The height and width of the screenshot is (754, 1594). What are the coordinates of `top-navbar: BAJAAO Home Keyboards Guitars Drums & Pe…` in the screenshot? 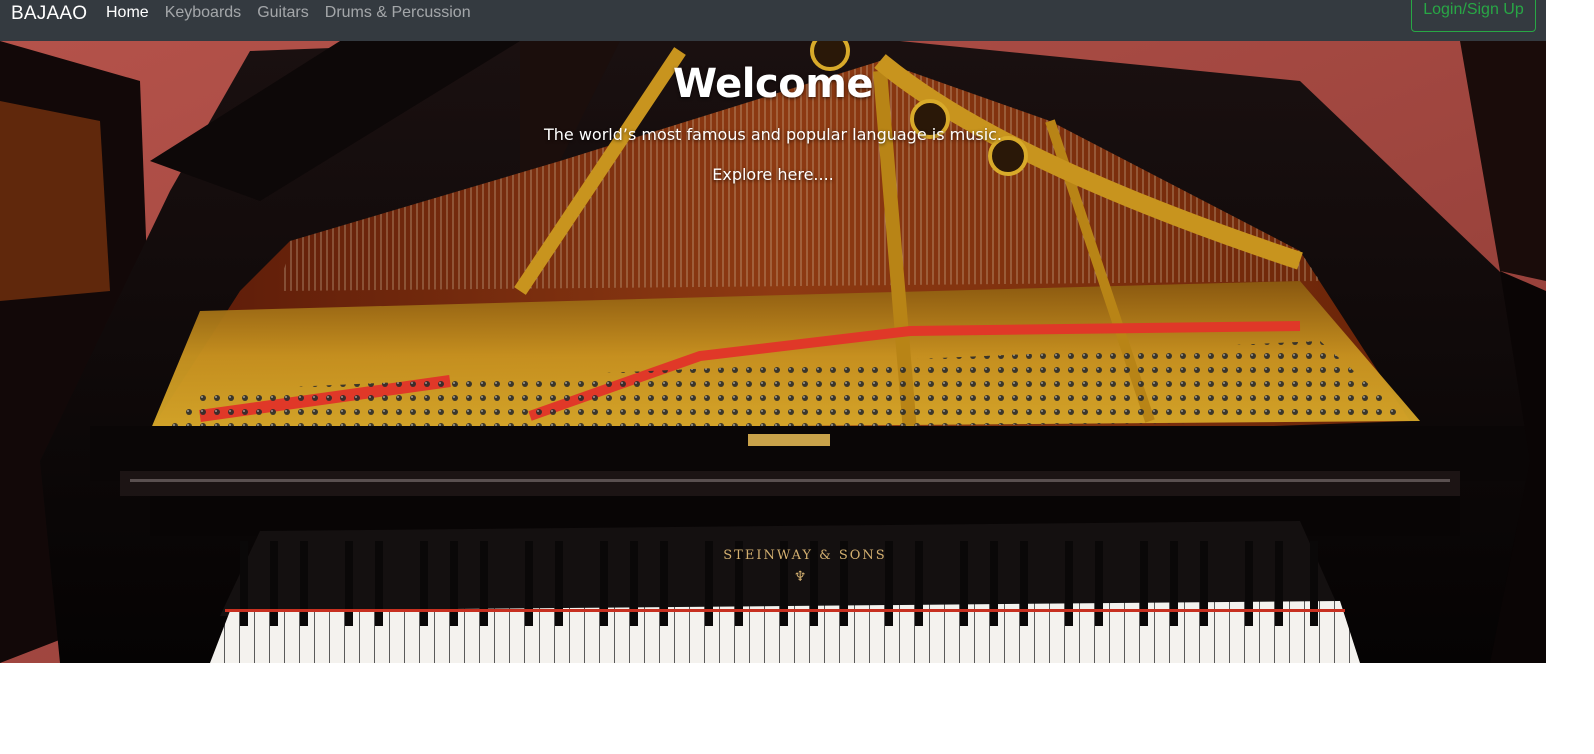 It's located at (773, 20).